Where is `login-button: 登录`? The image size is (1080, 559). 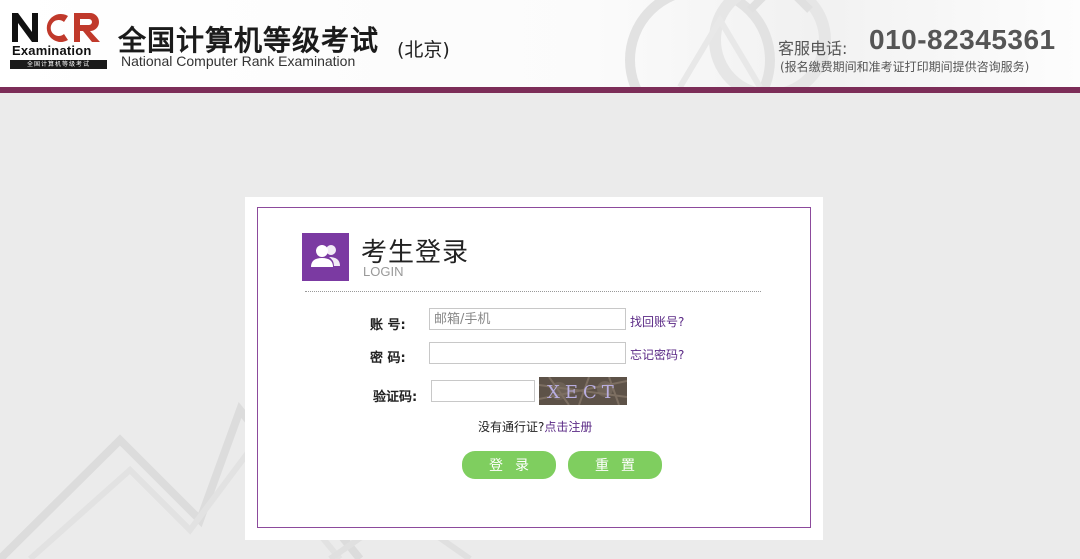 login-button: 登录 is located at coordinates (509, 465).